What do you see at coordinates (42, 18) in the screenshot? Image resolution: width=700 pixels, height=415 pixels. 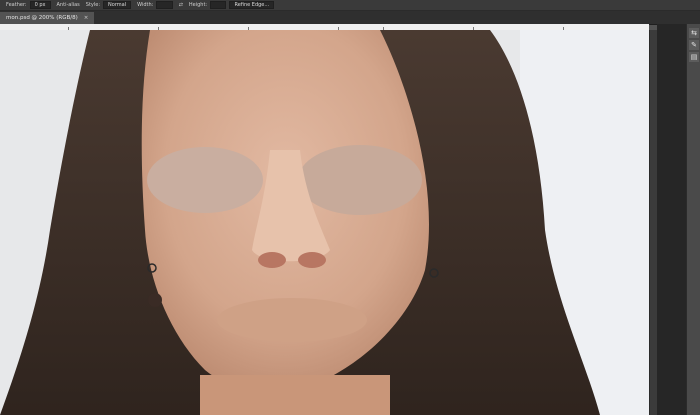 I see `document-tab-title: mon.psd @ 200% (RGB/8)` at bounding box center [42, 18].